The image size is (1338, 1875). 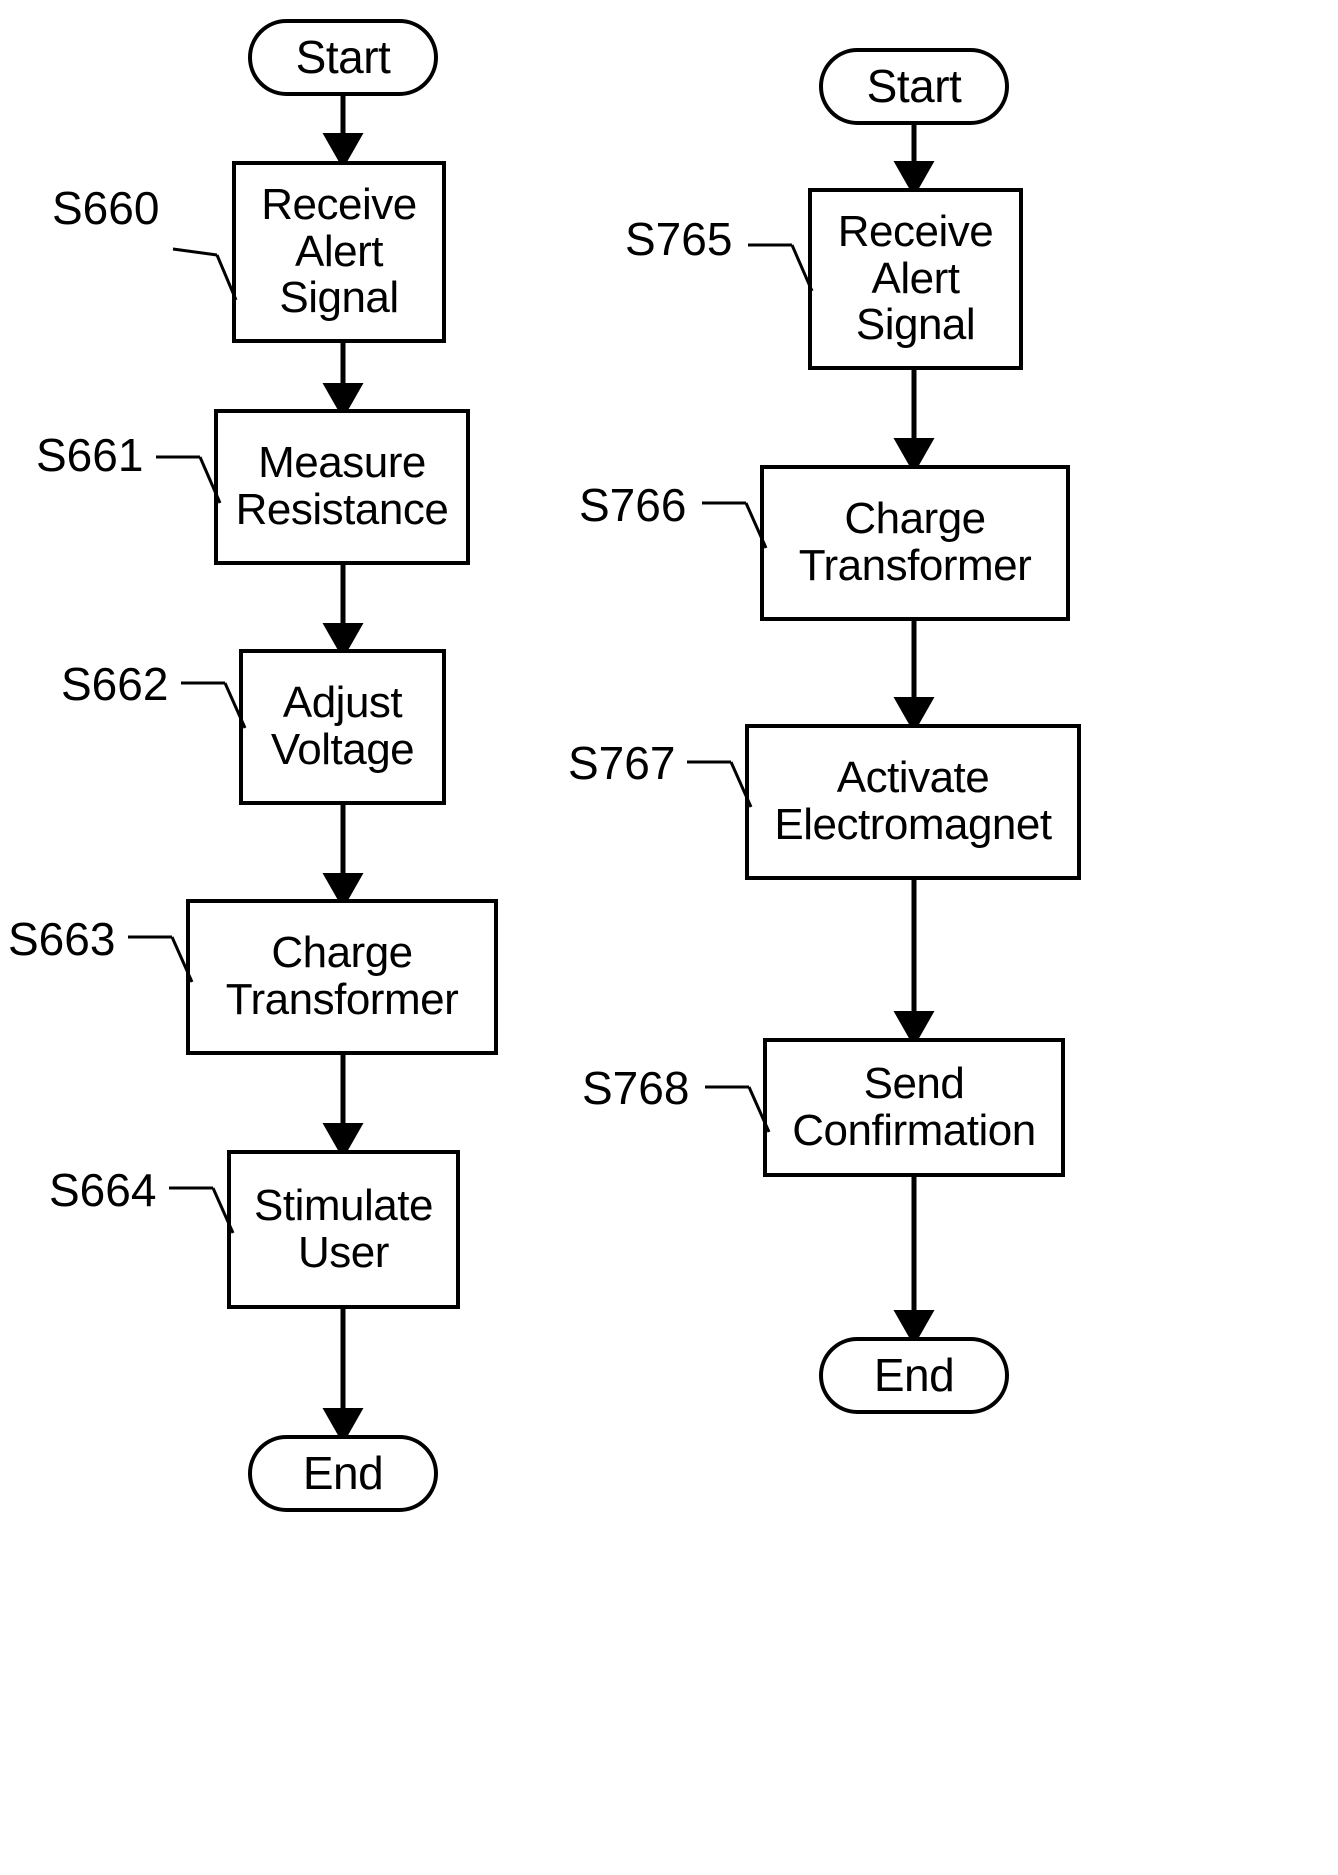 I want to click on node-r-start-label: Start, so click(x=914, y=86).